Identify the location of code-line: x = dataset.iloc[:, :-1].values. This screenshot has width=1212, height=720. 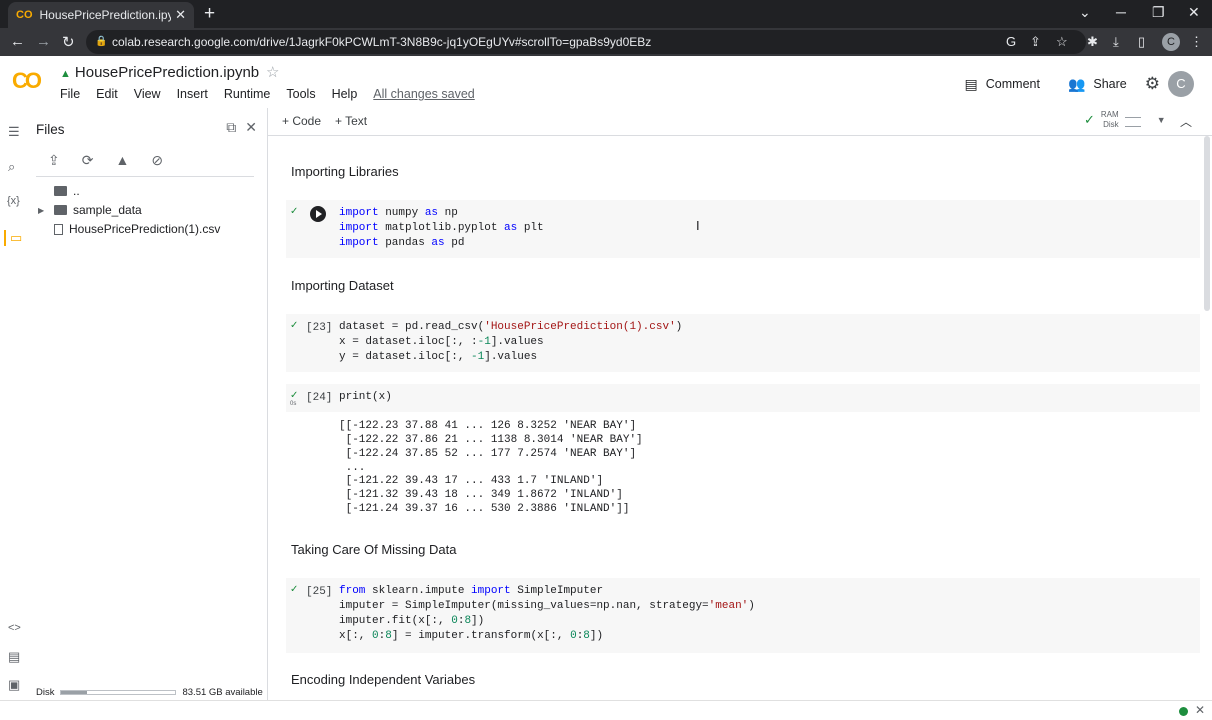
(441, 342).